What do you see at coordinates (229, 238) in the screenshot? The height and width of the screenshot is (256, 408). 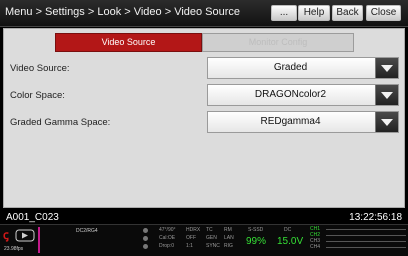 I see `lan-label: LAN` at bounding box center [229, 238].